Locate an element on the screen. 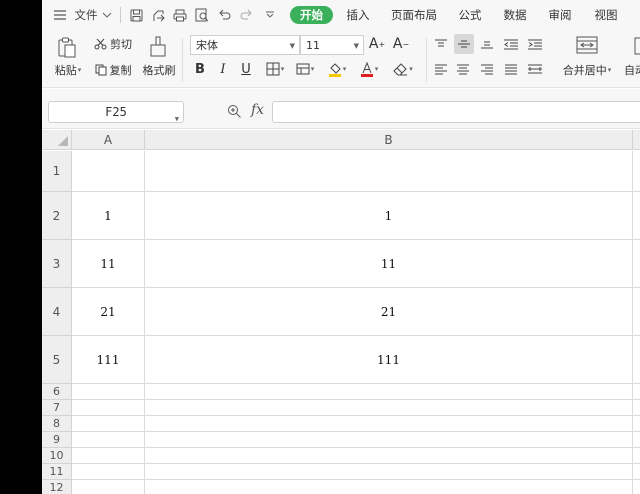 The height and width of the screenshot is (494, 640). decrease-indent-icon is located at coordinates (511, 44).